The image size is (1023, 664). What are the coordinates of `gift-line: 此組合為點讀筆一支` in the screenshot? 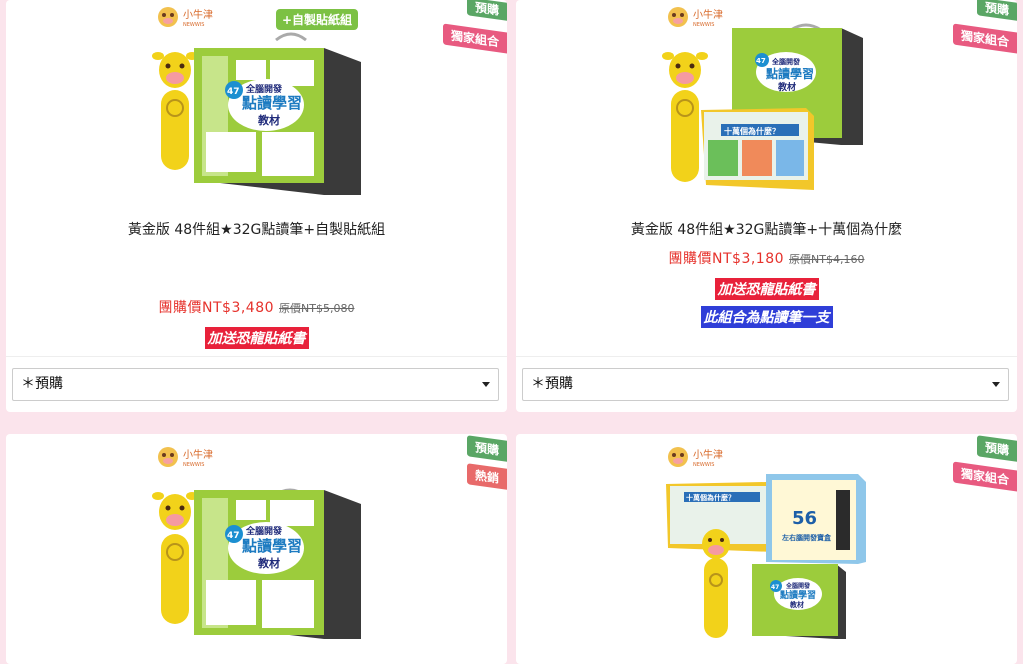 It's located at (766, 317).